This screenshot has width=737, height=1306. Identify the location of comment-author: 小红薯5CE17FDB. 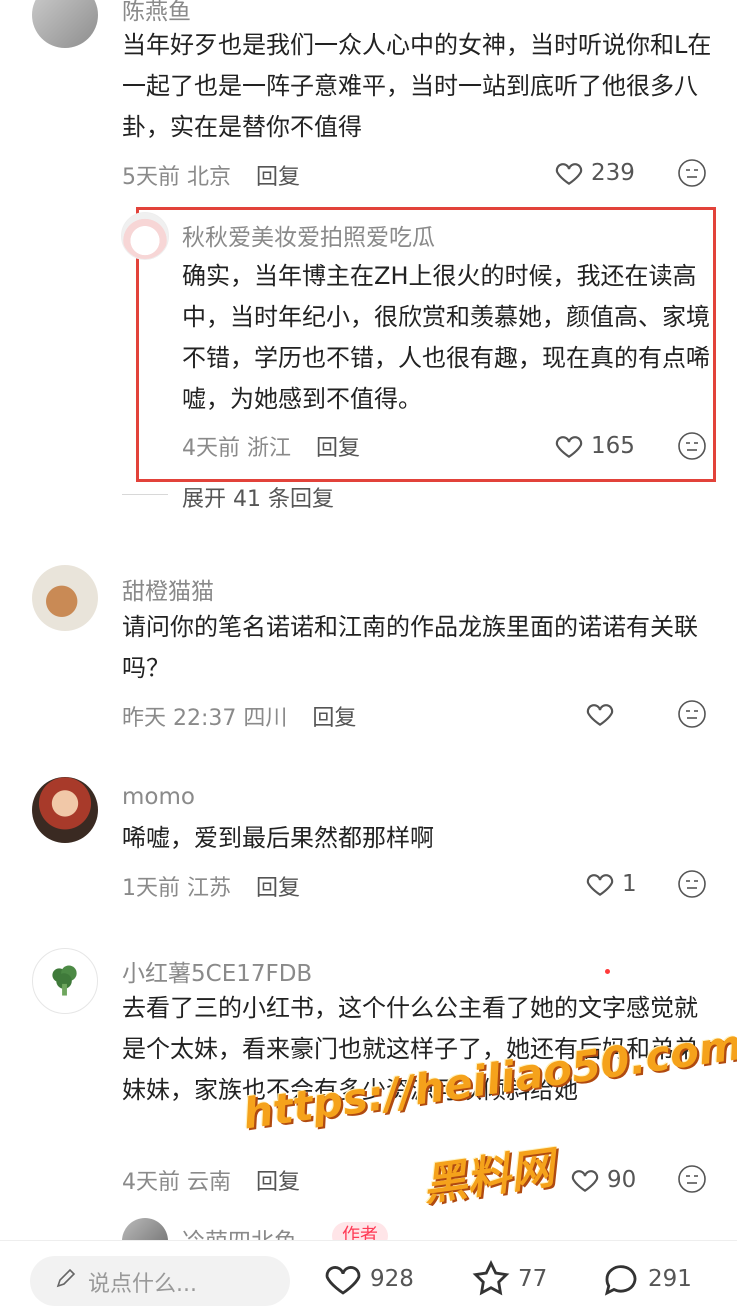
(217, 971).